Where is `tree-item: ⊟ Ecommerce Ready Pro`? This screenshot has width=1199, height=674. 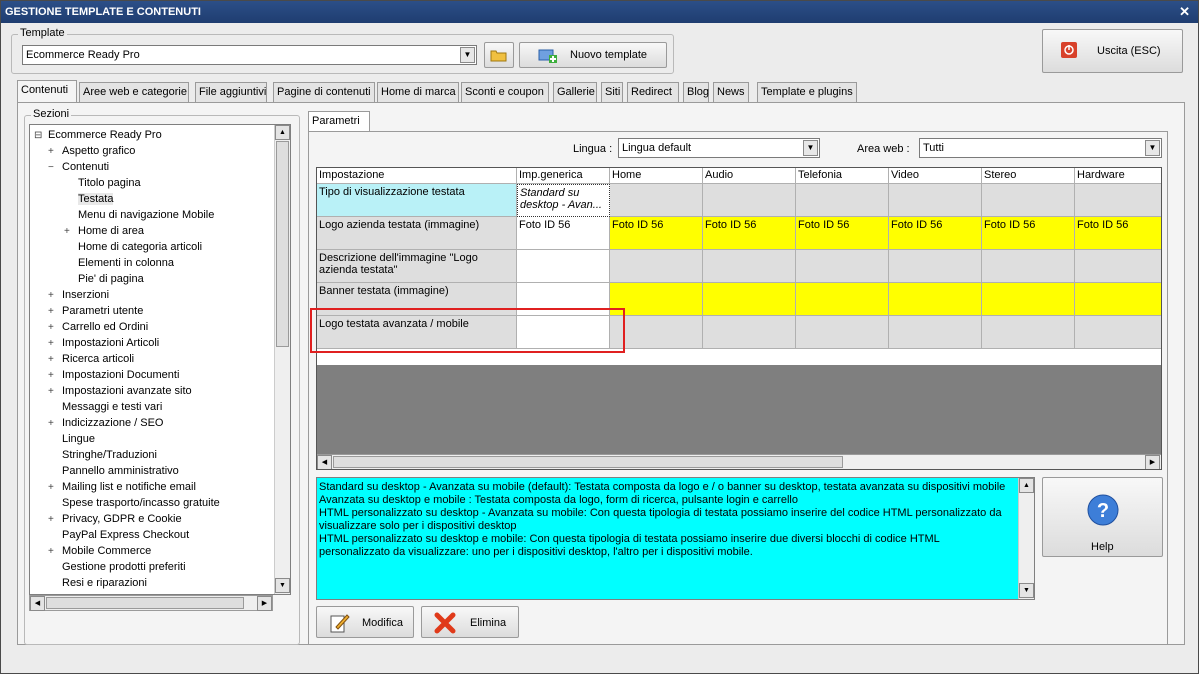 tree-item: ⊟ Ecommerce Ready Pro is located at coordinates (98, 135).